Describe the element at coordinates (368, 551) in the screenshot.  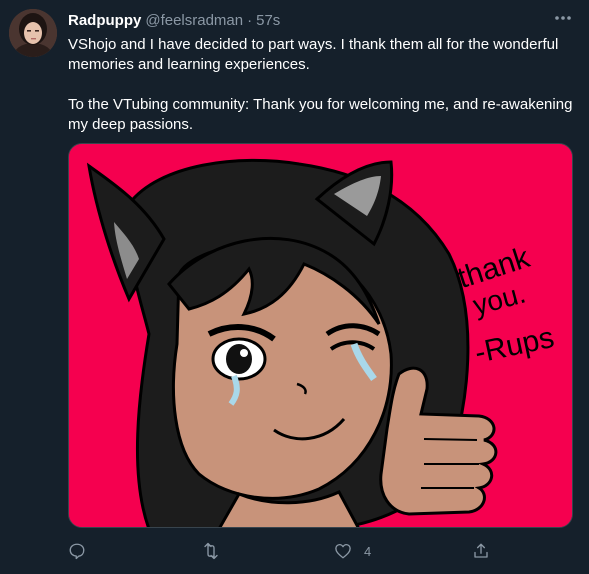
I see `like-count: 4` at that location.